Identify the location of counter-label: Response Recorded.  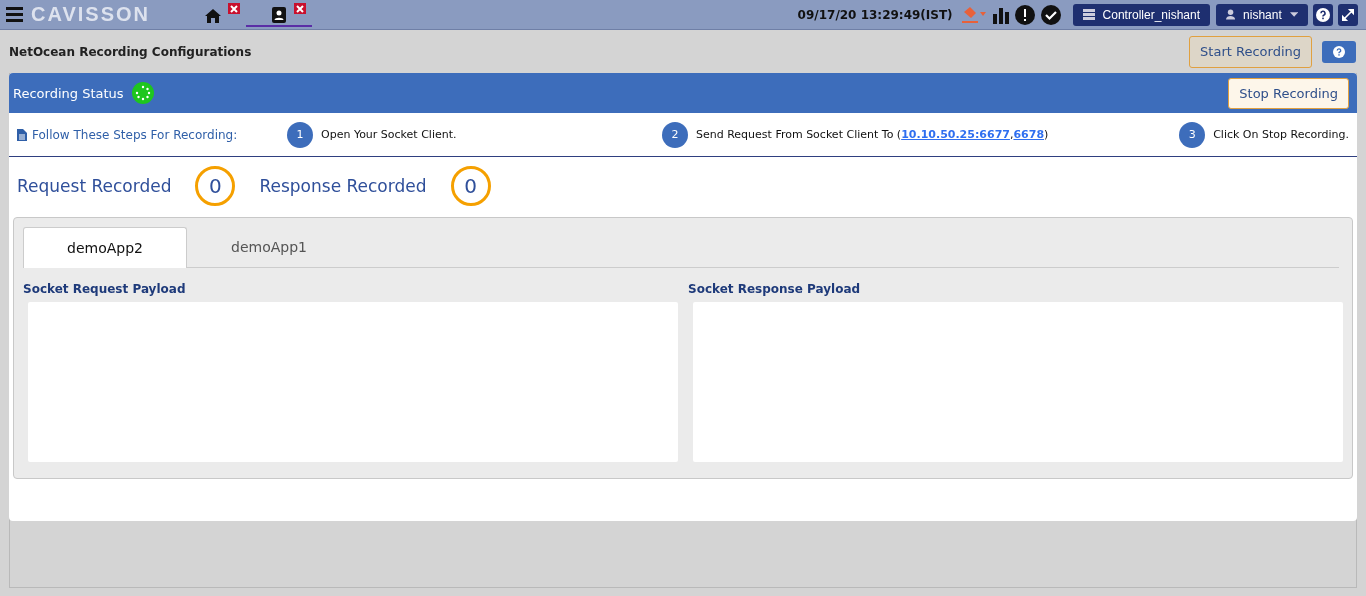
(343, 186).